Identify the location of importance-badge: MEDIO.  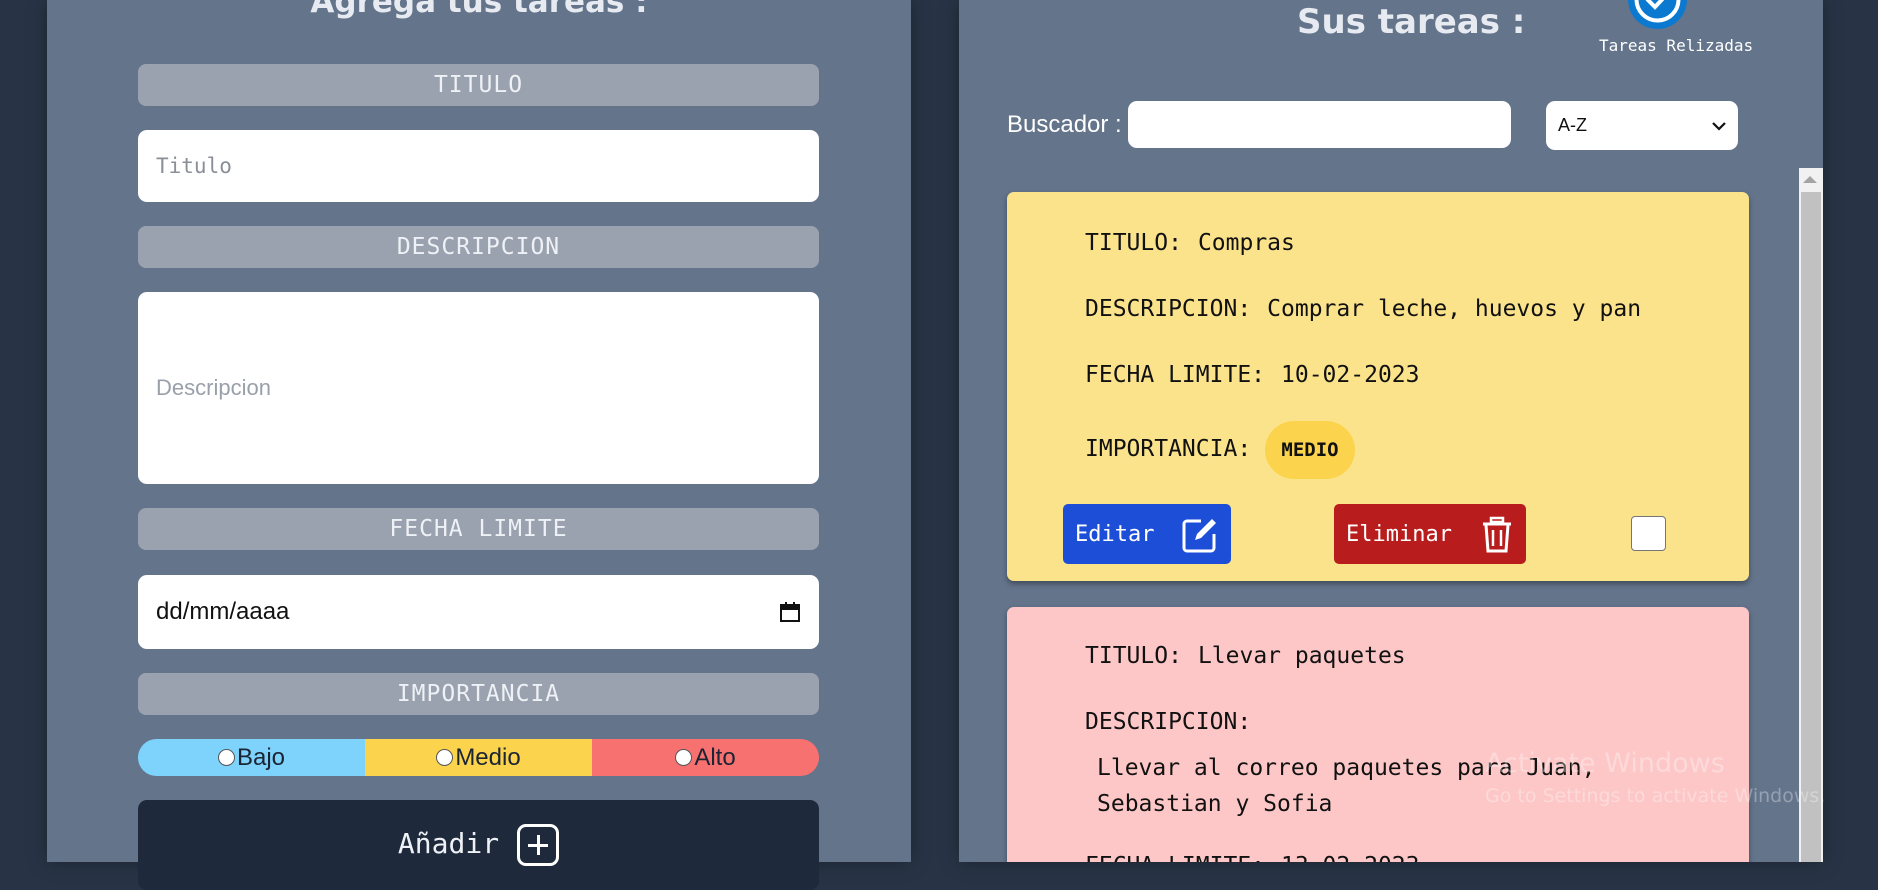
(1310, 450).